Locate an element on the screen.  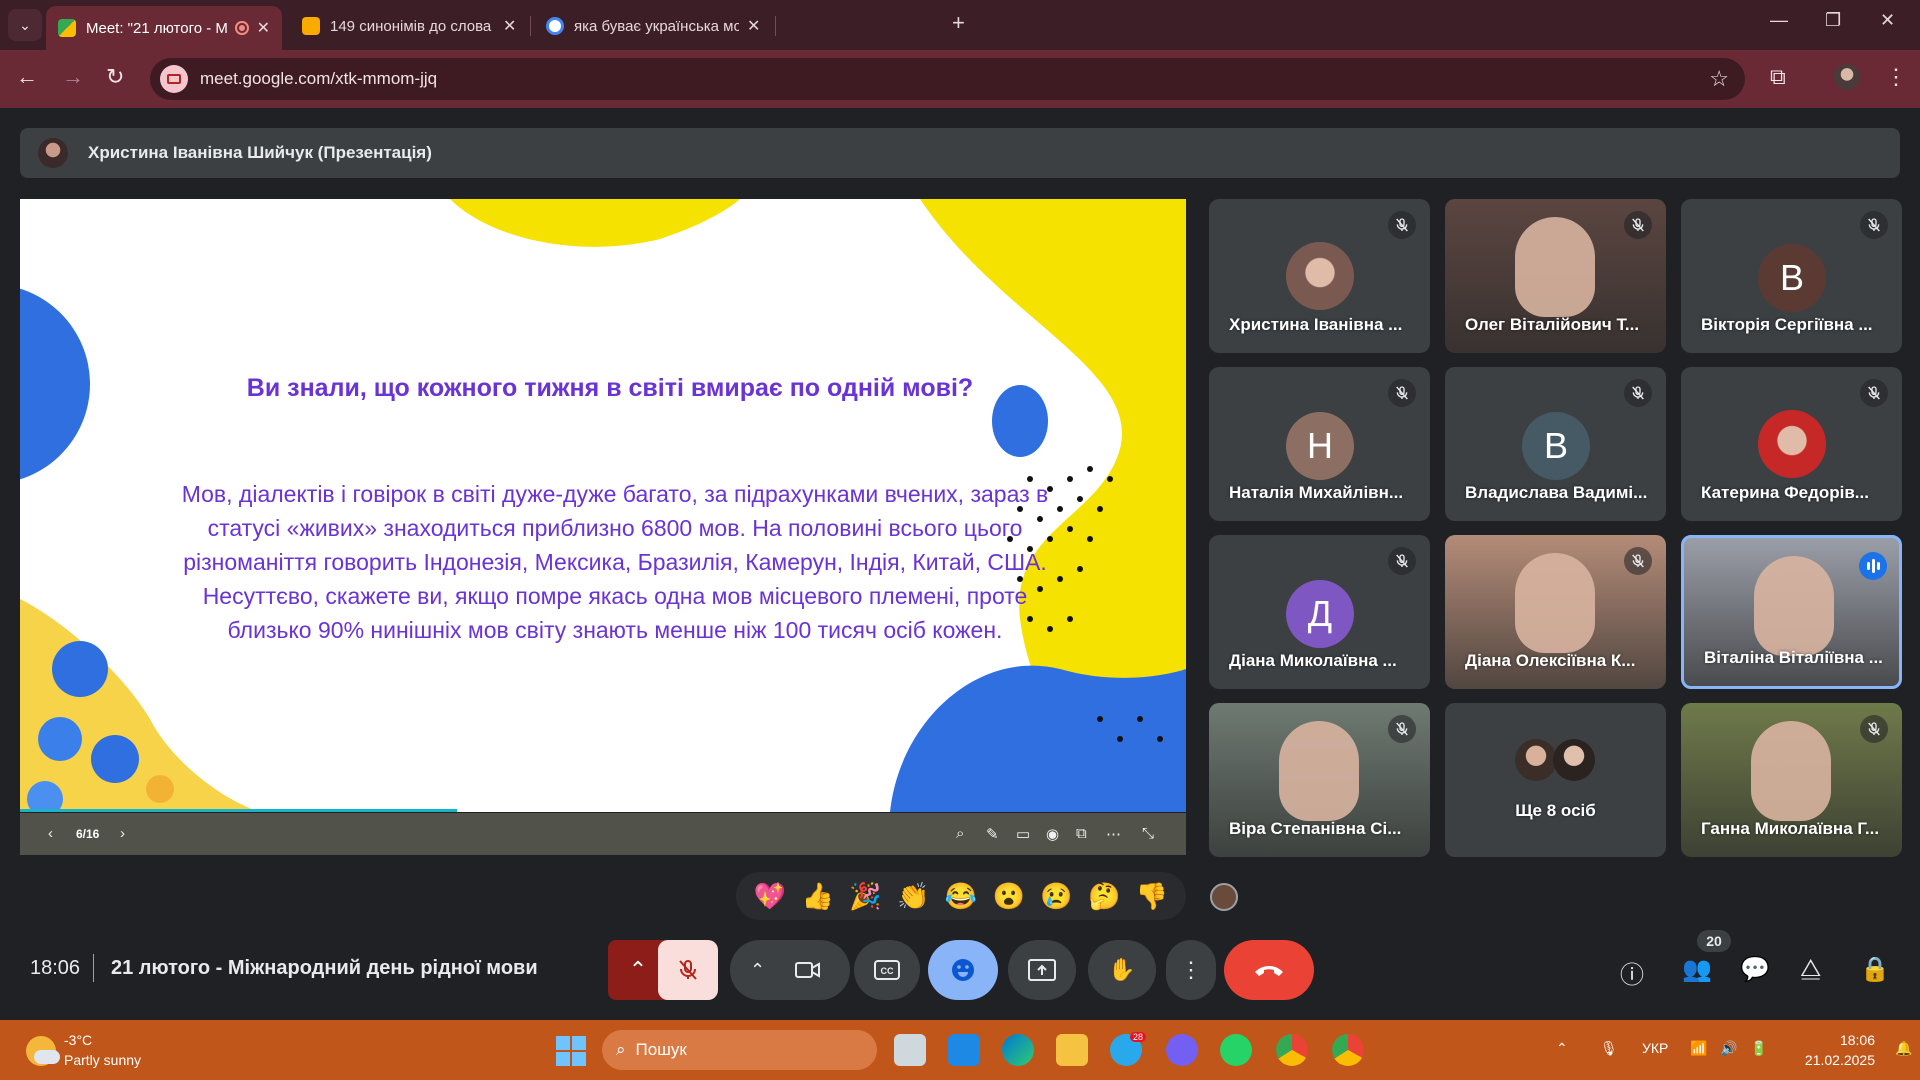
camera-icon is located at coordinates (808, 970).